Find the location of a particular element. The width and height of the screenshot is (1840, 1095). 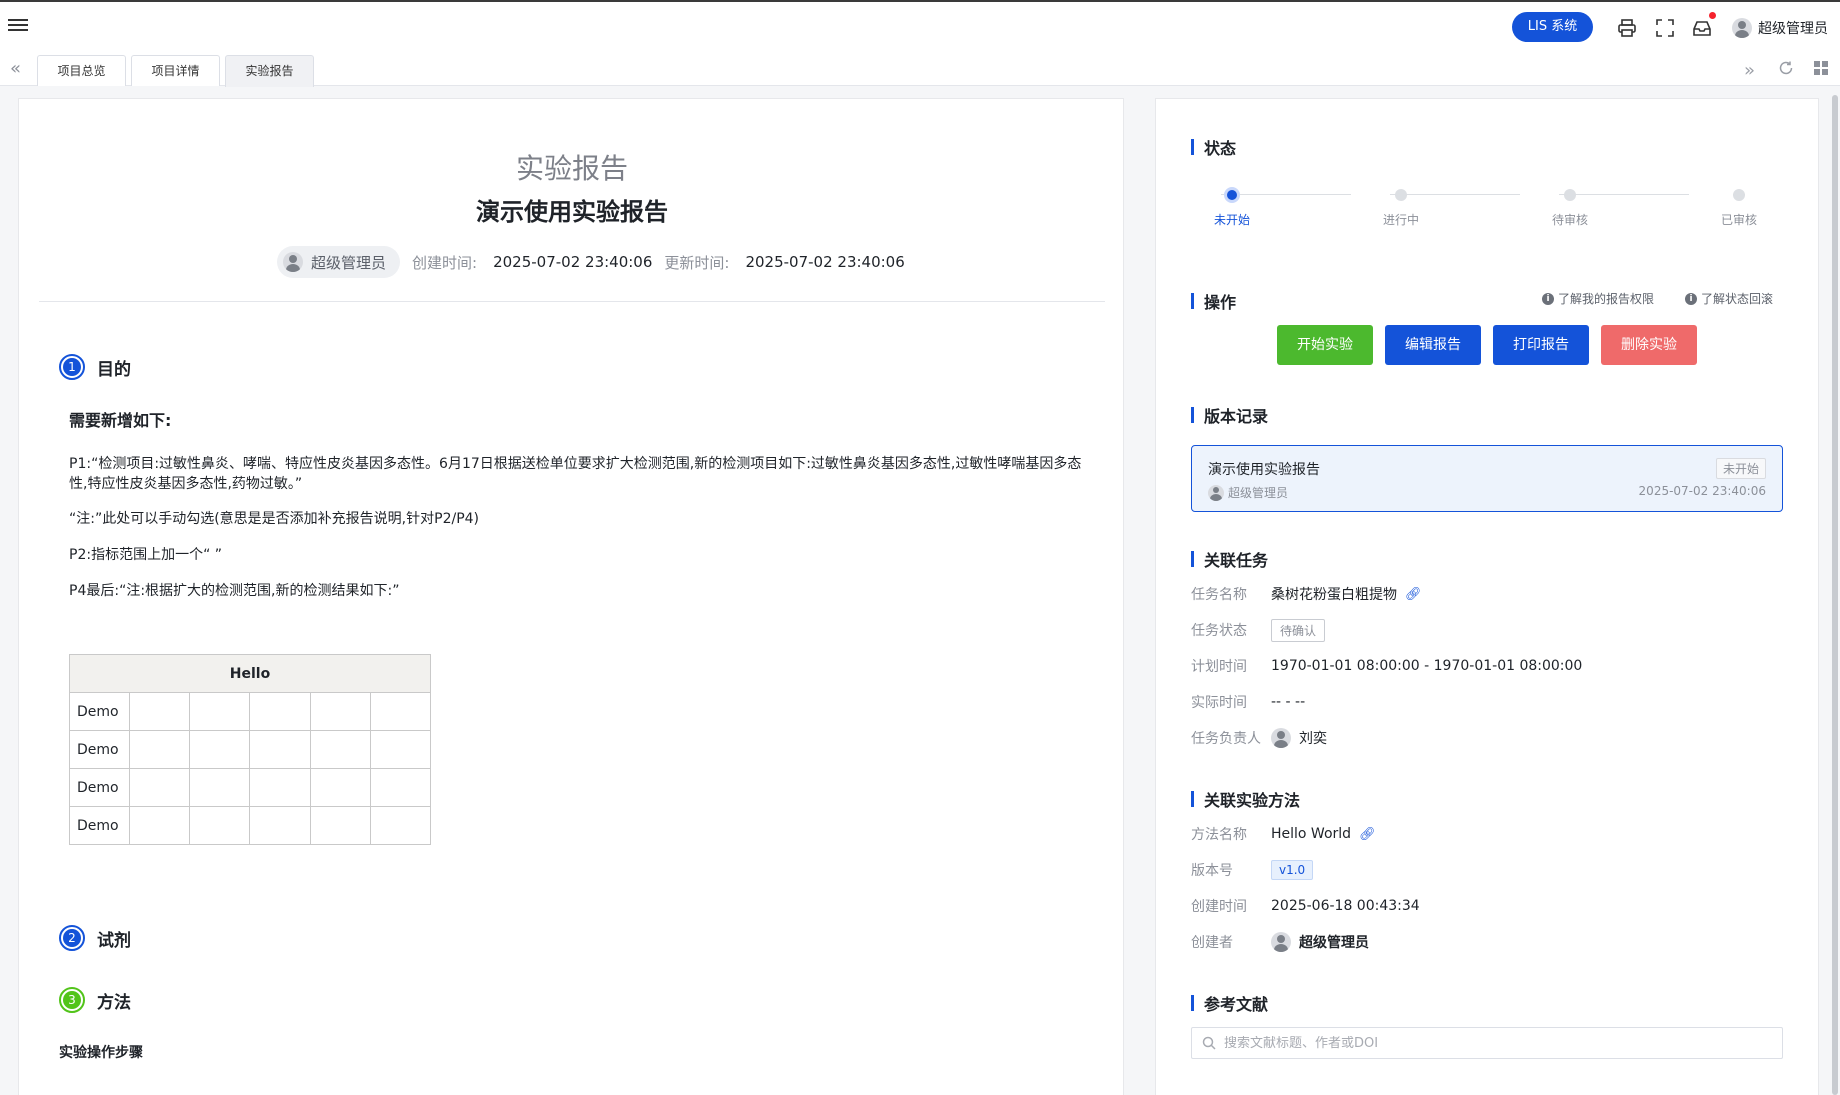

scrollbar is located at coordinates (1835, 595).